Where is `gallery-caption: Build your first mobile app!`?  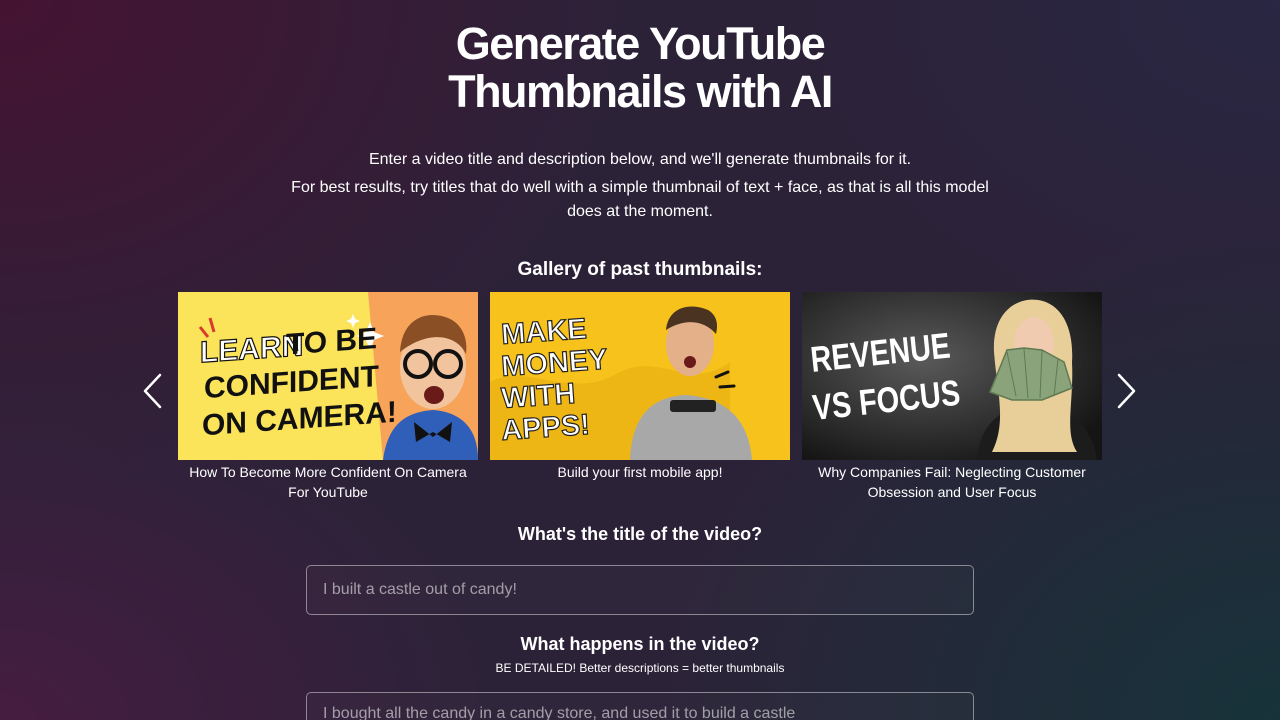 gallery-caption: Build your first mobile app! is located at coordinates (640, 472).